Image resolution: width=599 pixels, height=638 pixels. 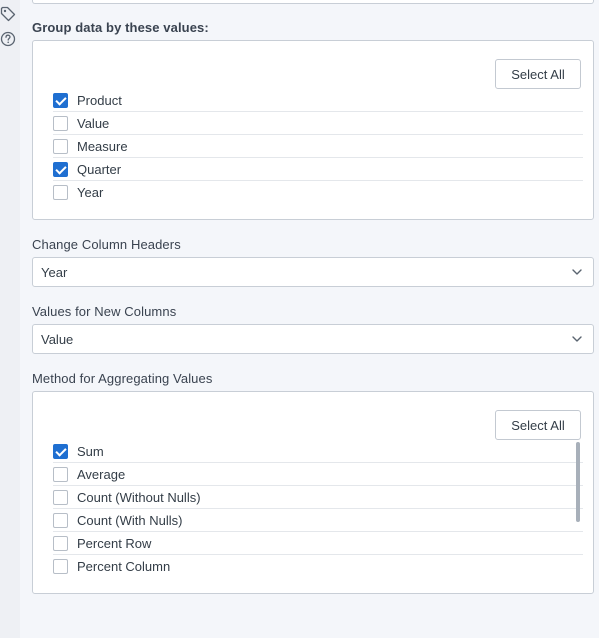 I want to click on checkbox-row: Percent Column, so click(x=318, y=566).